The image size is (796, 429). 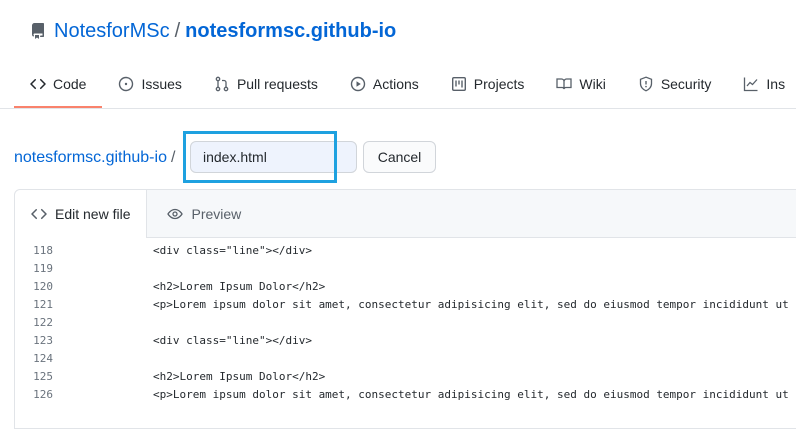 What do you see at coordinates (358, 84) in the screenshot?
I see `play-icon` at bounding box center [358, 84].